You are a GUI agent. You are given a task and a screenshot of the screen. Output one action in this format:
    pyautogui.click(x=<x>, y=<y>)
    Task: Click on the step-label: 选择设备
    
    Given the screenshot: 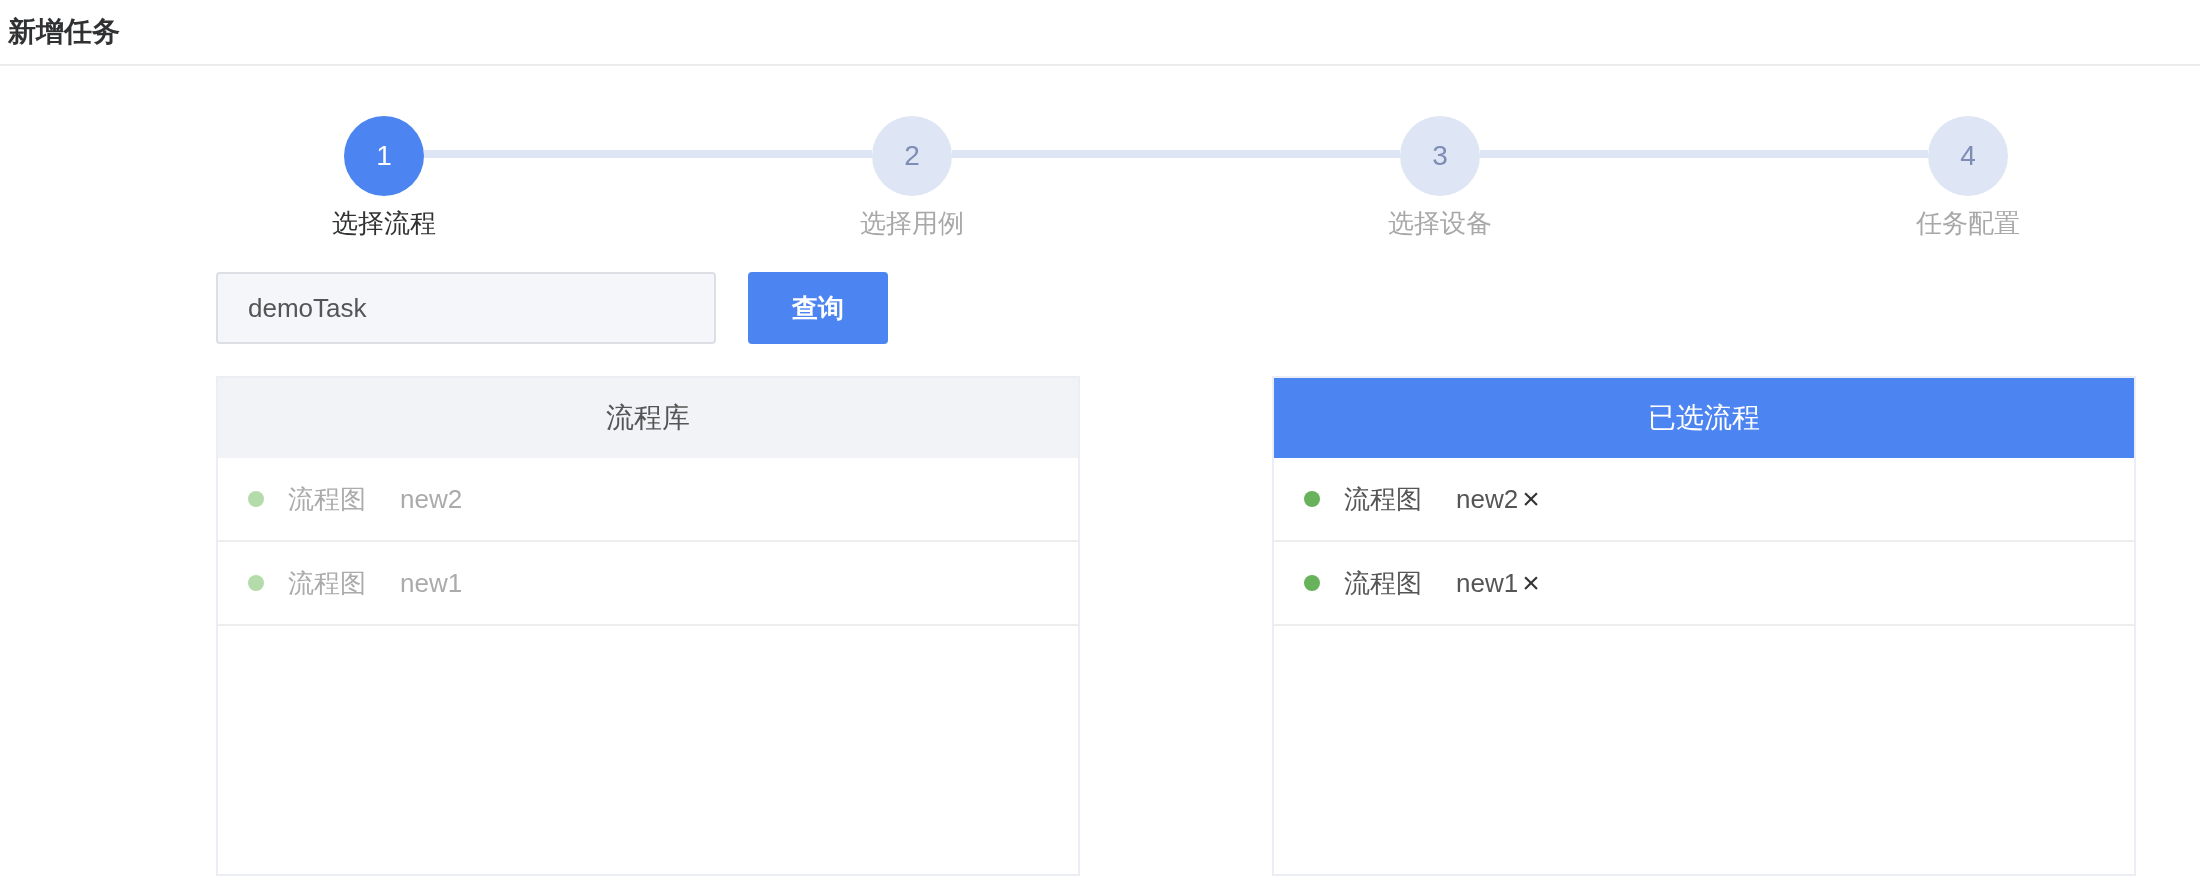 What is the action you would take?
    pyautogui.click(x=1440, y=223)
    